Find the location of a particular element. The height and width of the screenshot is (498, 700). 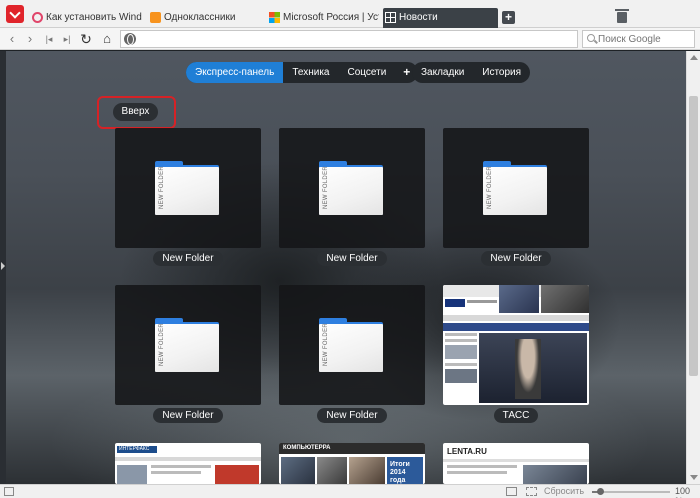

image-toggle-icon is located at coordinates (511, 491).